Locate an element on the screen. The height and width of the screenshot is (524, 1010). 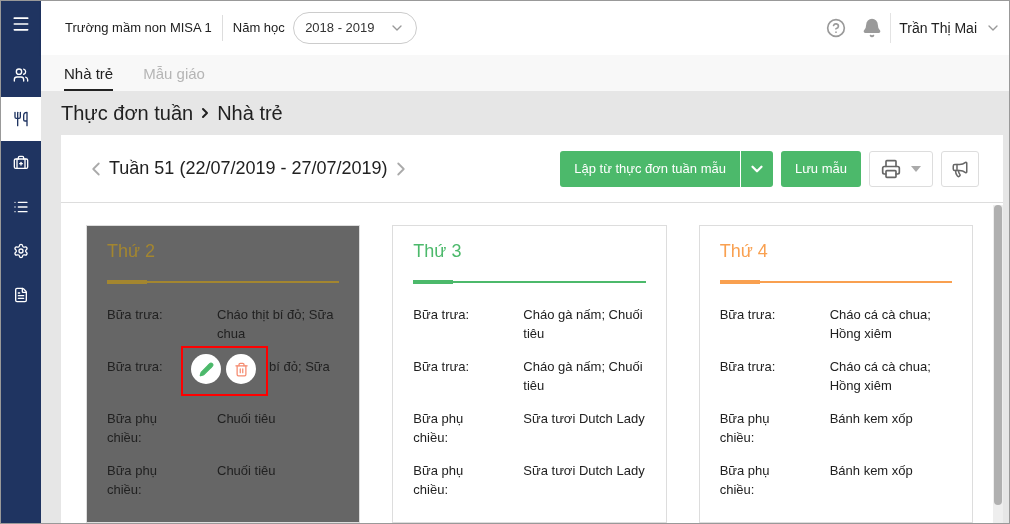
settings-icon is located at coordinates (21, 251).